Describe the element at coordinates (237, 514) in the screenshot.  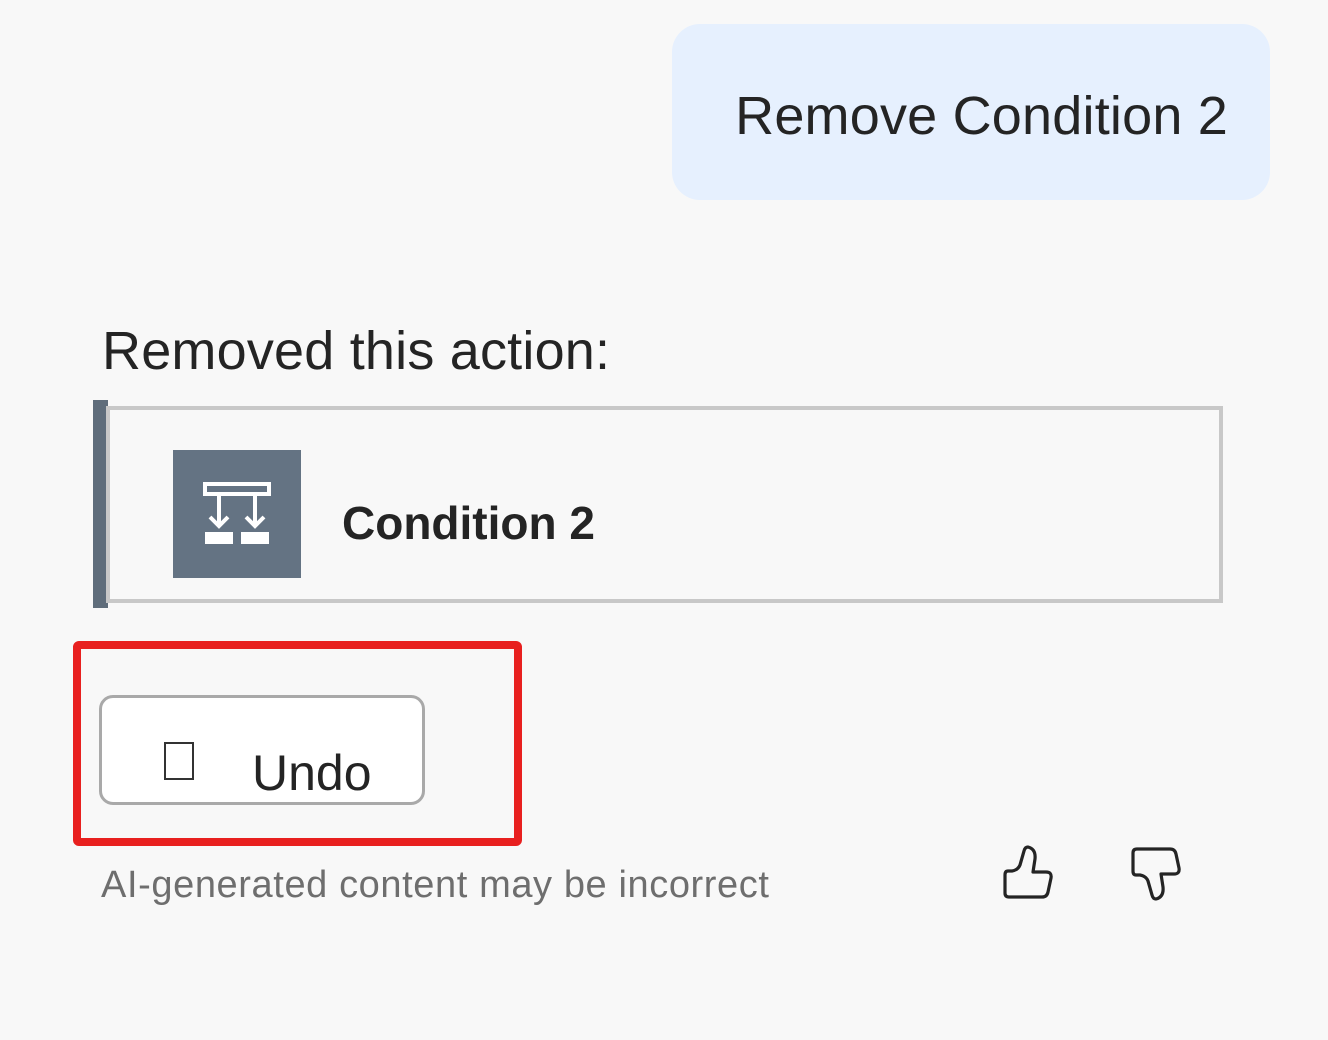
I see `condition-branch-icon` at that location.